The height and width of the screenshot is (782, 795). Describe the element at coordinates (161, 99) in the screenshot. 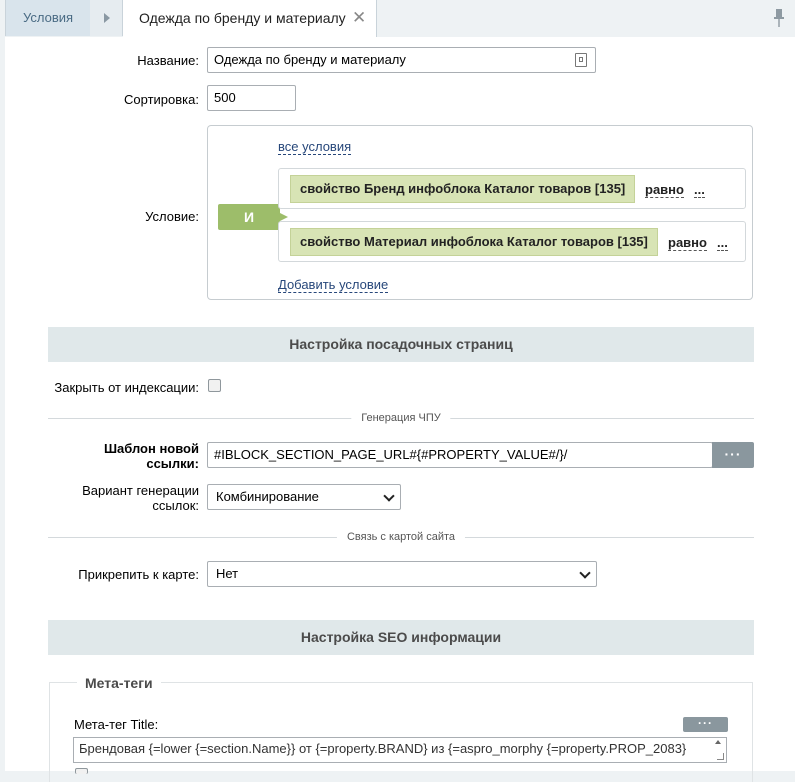

I see `sort-label: Сортировка:` at that location.